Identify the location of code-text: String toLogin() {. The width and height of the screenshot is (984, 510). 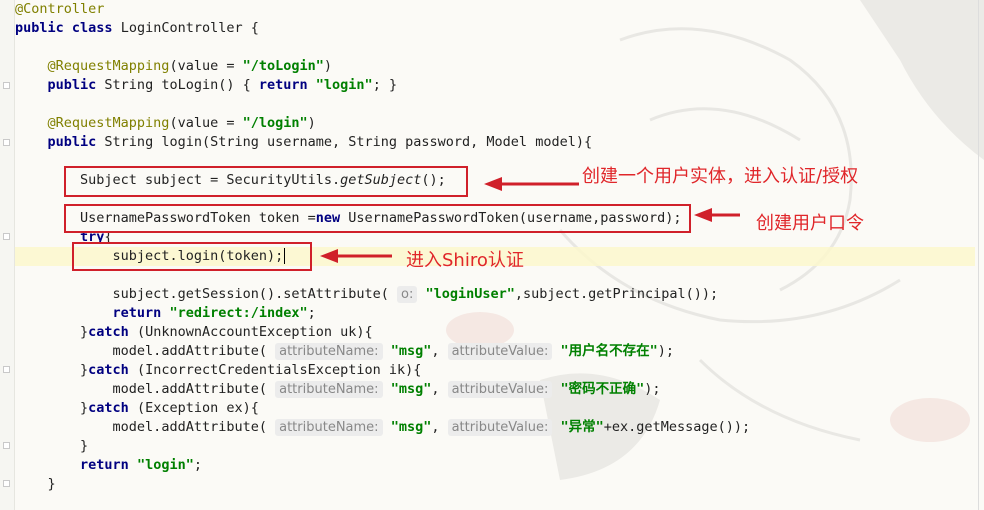
(177, 85).